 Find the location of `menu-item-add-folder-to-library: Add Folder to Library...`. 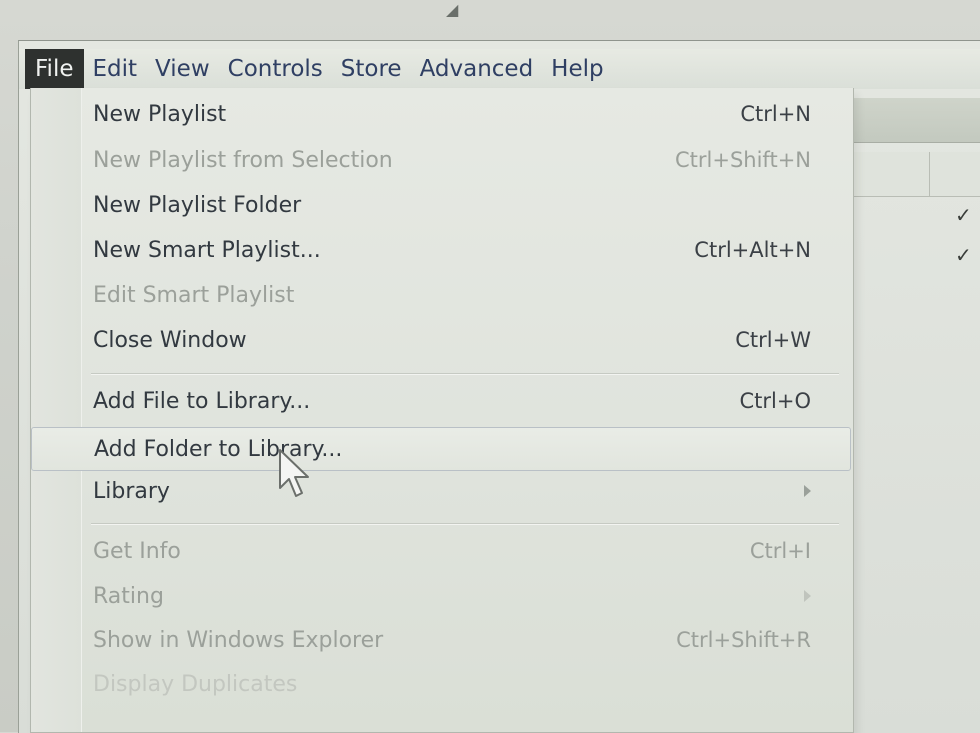

menu-item-add-folder-to-library: Add Folder to Library... is located at coordinates (441, 449).